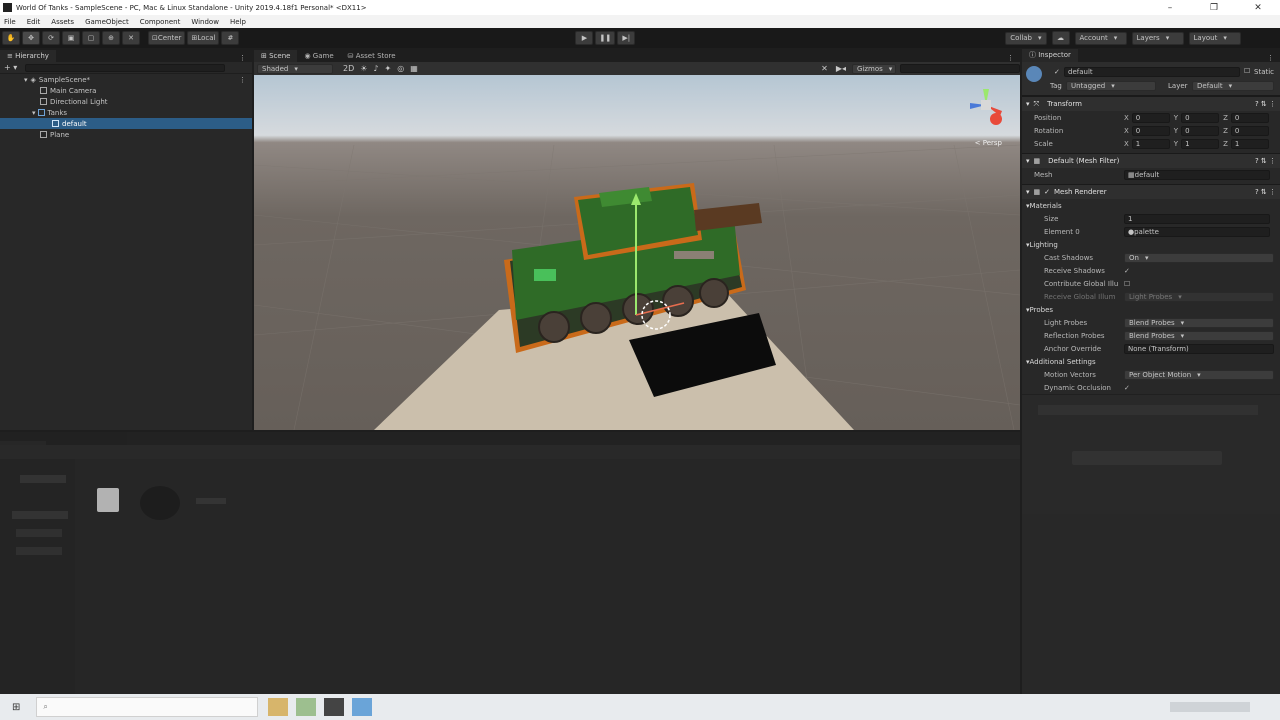  What do you see at coordinates (1150, 143) in the screenshot?
I see `scale-x-field: 1` at bounding box center [1150, 143].